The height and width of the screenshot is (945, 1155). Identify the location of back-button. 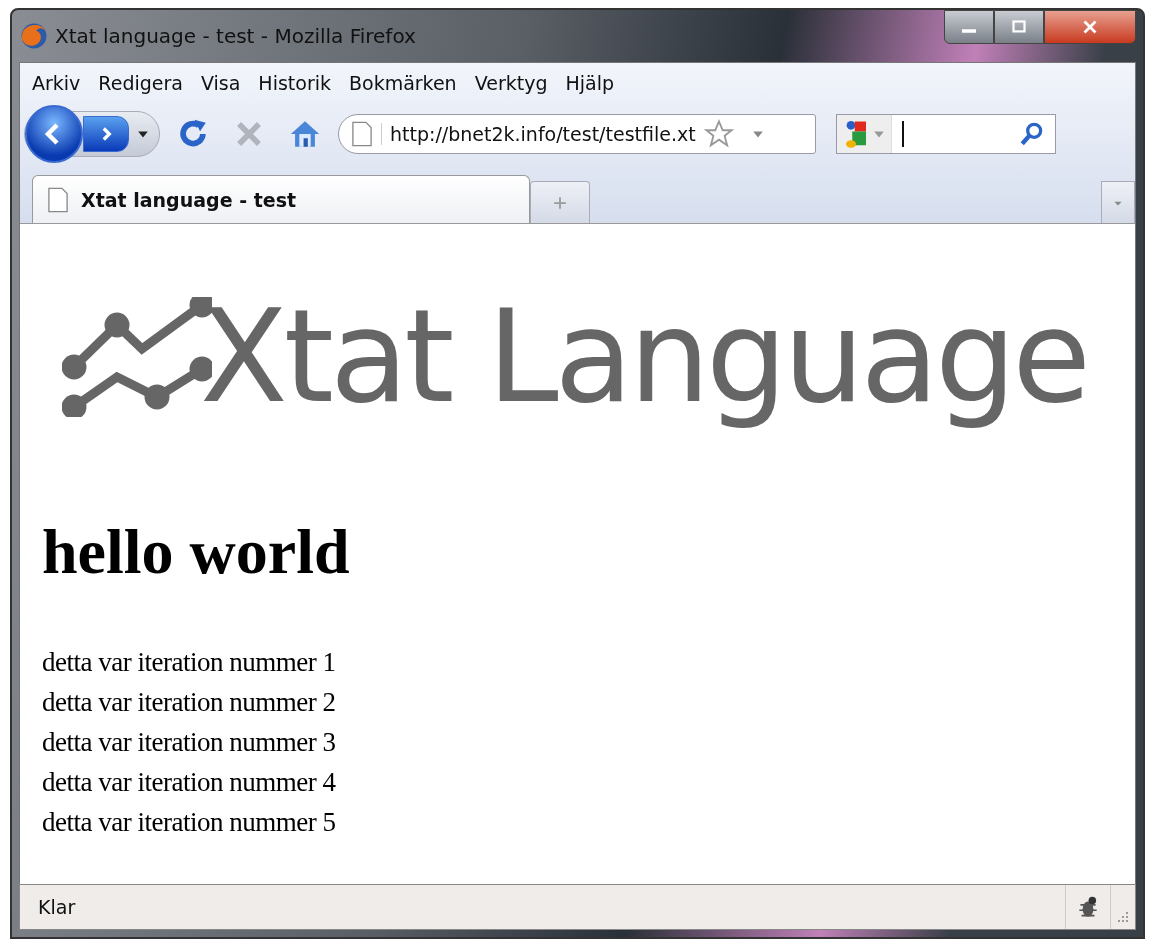
(54, 134).